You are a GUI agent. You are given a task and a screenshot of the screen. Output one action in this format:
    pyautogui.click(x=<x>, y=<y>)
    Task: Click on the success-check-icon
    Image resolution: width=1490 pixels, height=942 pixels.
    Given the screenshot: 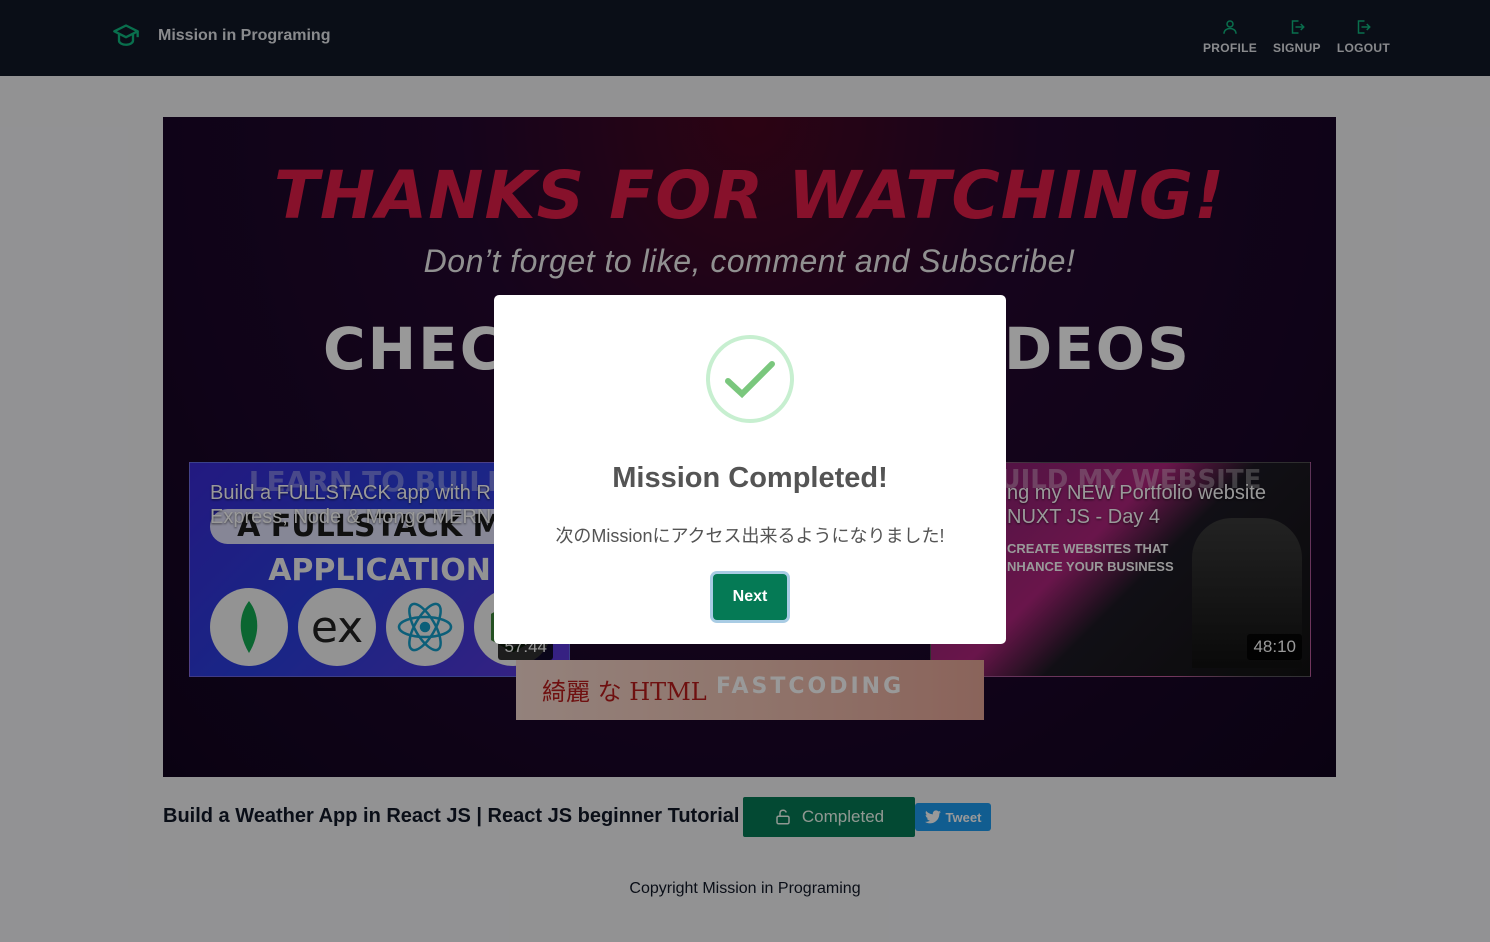 What is the action you would take?
    pyautogui.click(x=750, y=379)
    